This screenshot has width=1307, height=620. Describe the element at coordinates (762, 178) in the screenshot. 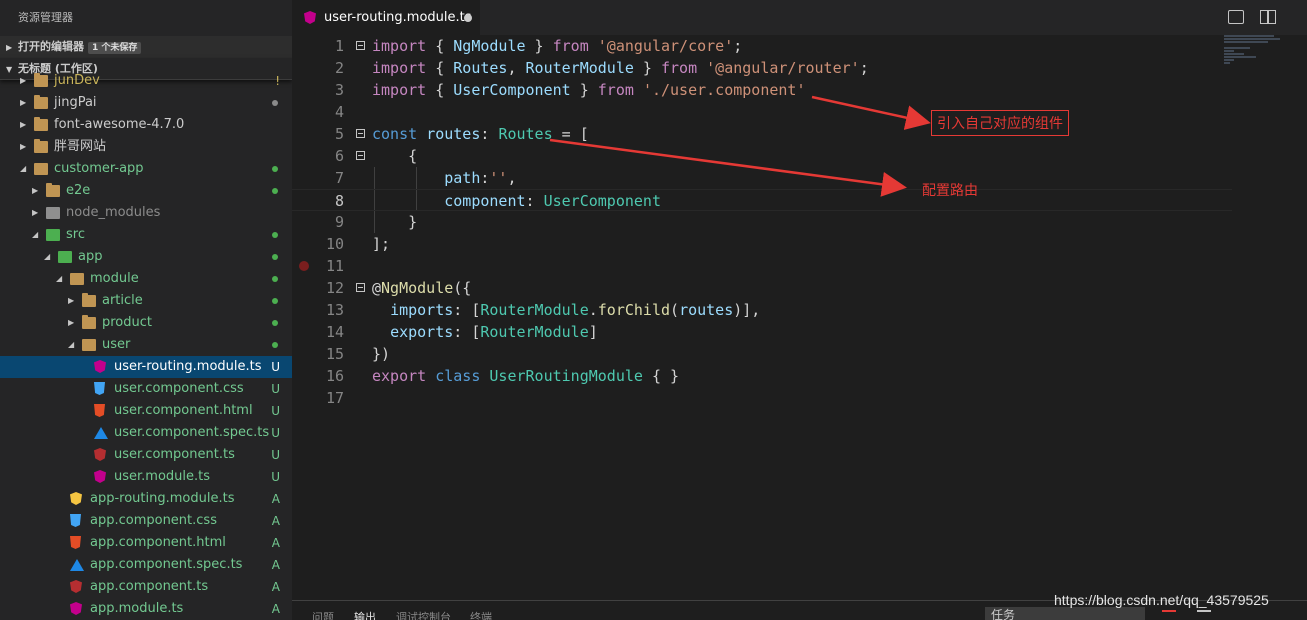

I see `code-line: 7 path:'',` at that location.